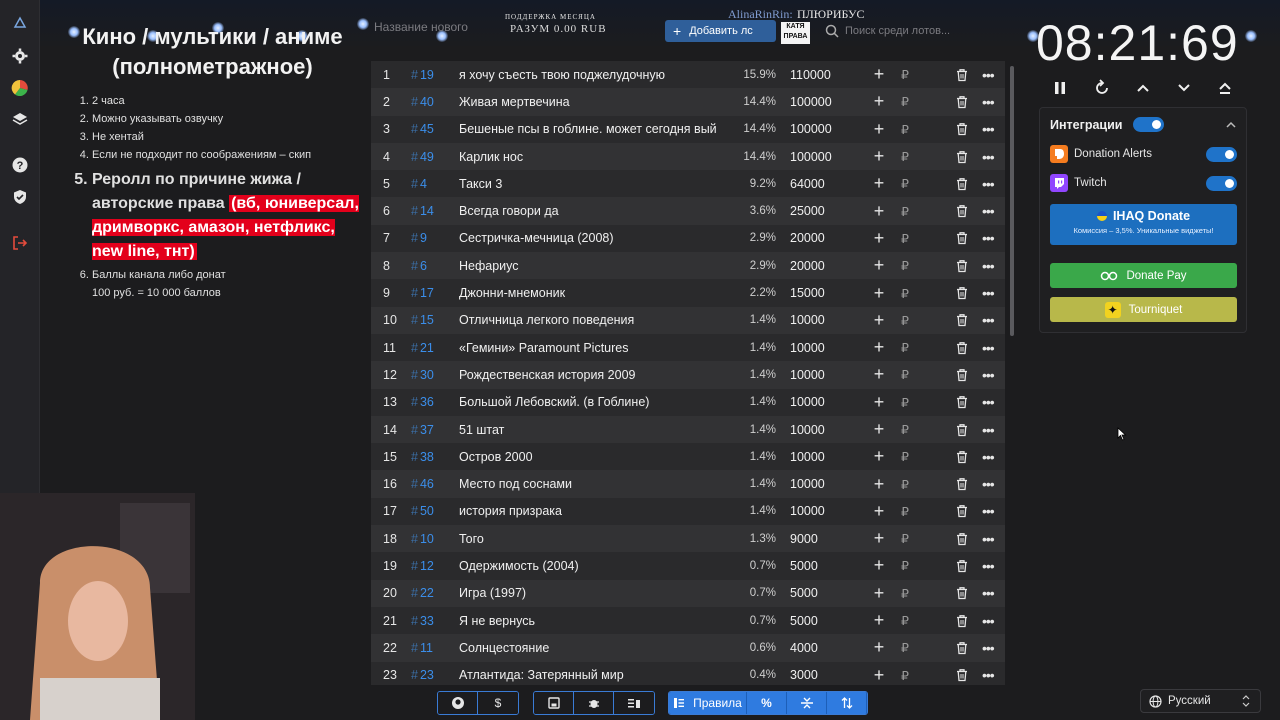 Image resolution: width=1280 pixels, height=720 pixels. I want to click on lot-name: «Гемини» Paramount Pictures, so click(590, 348).